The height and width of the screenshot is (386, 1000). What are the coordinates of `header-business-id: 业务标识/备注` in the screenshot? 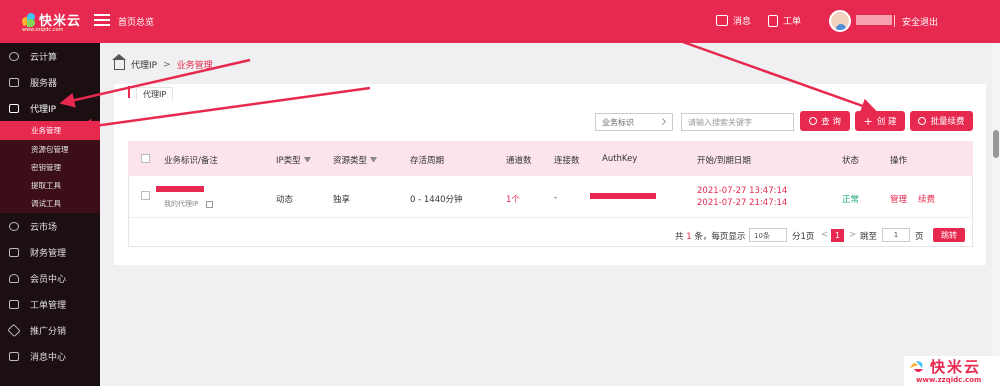 It's located at (191, 161).